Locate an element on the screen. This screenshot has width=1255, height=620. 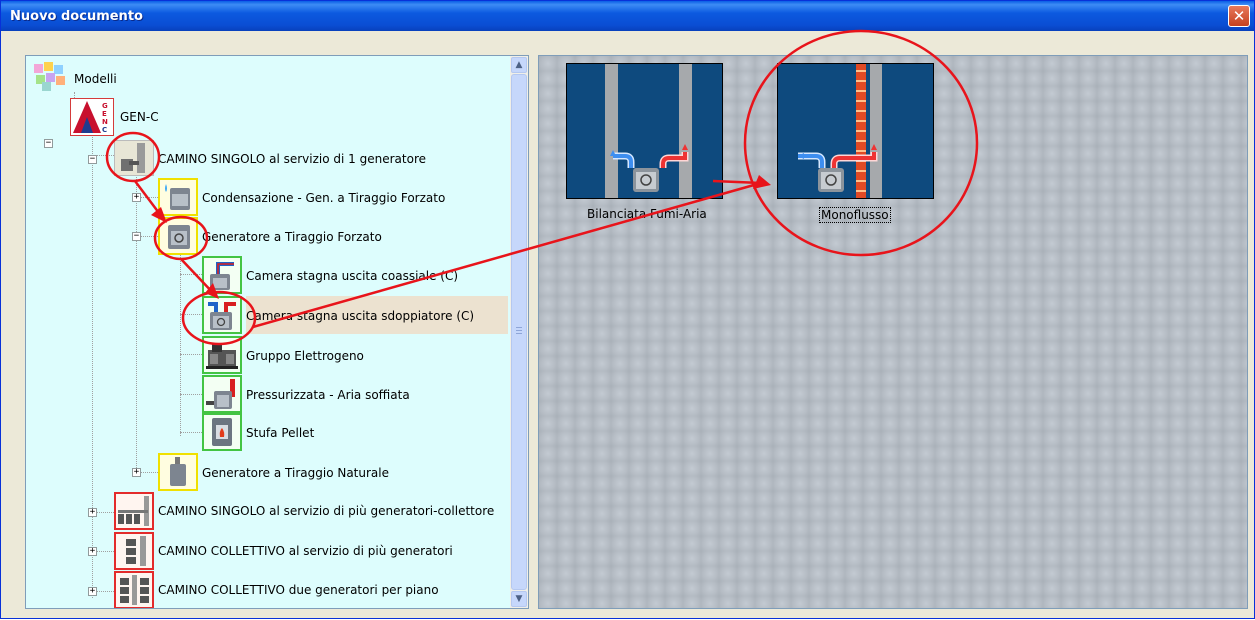
tree-label: Gruppo Elettrogeno is located at coordinates (305, 356).